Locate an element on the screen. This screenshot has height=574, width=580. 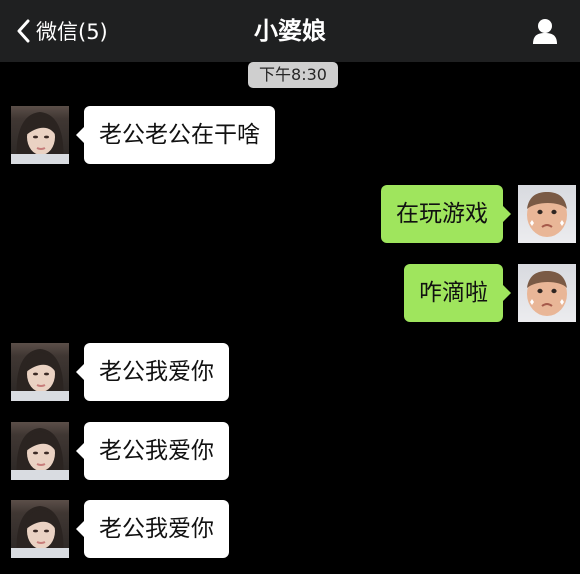
message-timestamp: 下午8:30 is located at coordinates (293, 75).